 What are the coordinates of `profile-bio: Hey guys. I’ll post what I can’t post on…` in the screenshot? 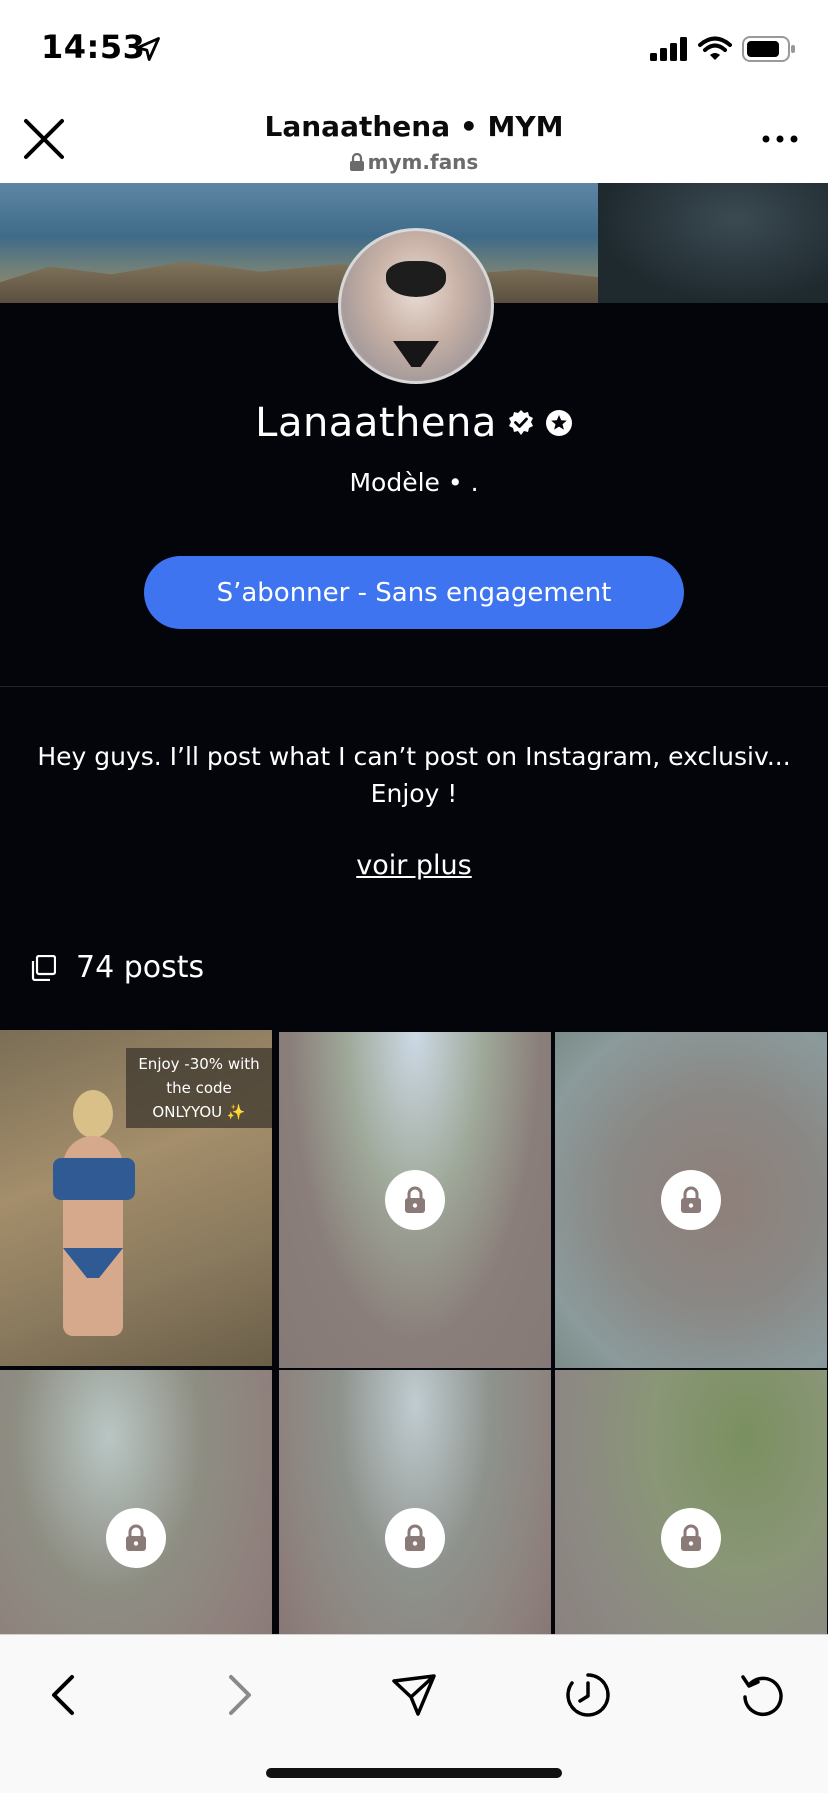 It's located at (414, 775).